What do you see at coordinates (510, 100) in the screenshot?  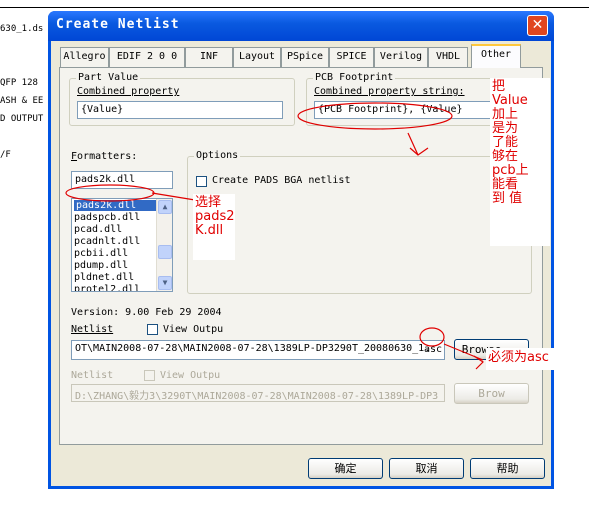 I see `annotation-line: Value` at bounding box center [510, 100].